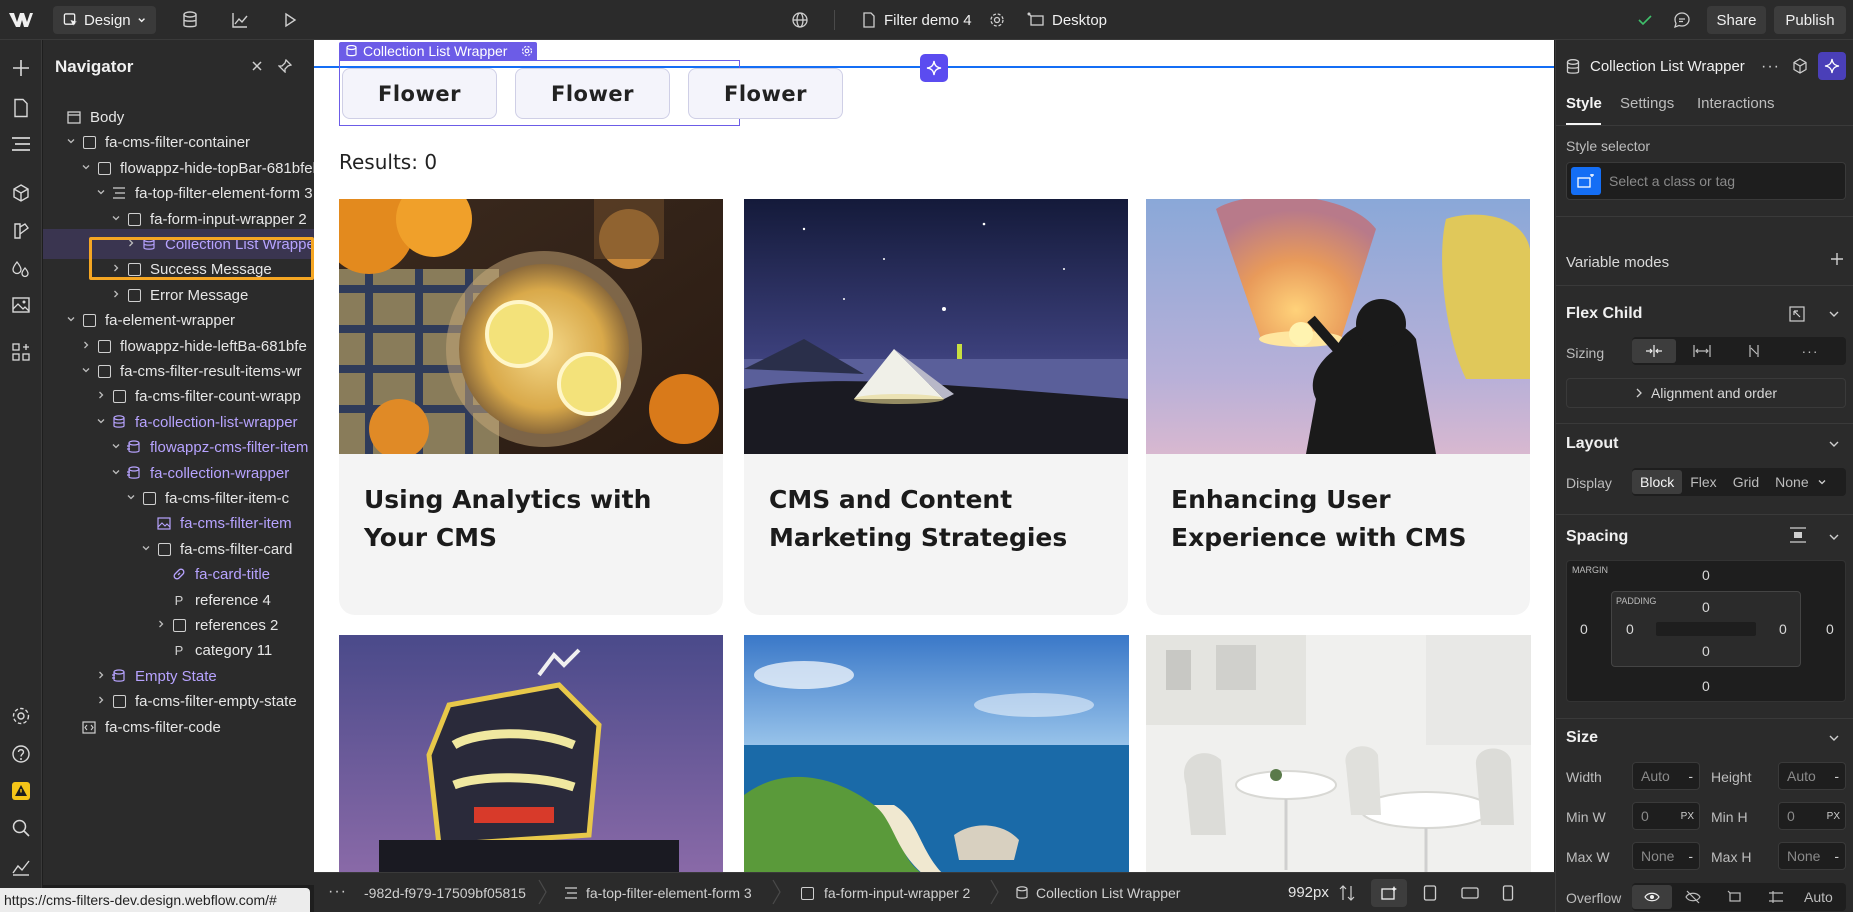 The height and width of the screenshot is (912, 1853). I want to click on help-question-icon, so click(21, 754).